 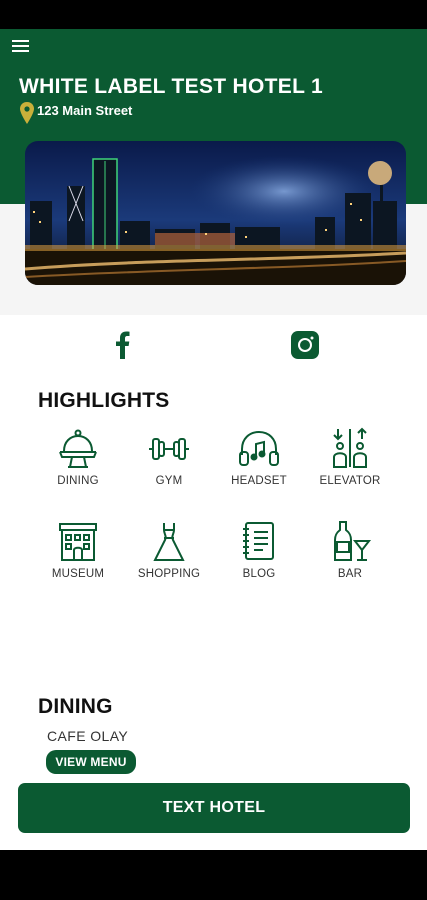 What do you see at coordinates (214, 808) in the screenshot?
I see `text-hotel-button: TEXT HOTEL` at bounding box center [214, 808].